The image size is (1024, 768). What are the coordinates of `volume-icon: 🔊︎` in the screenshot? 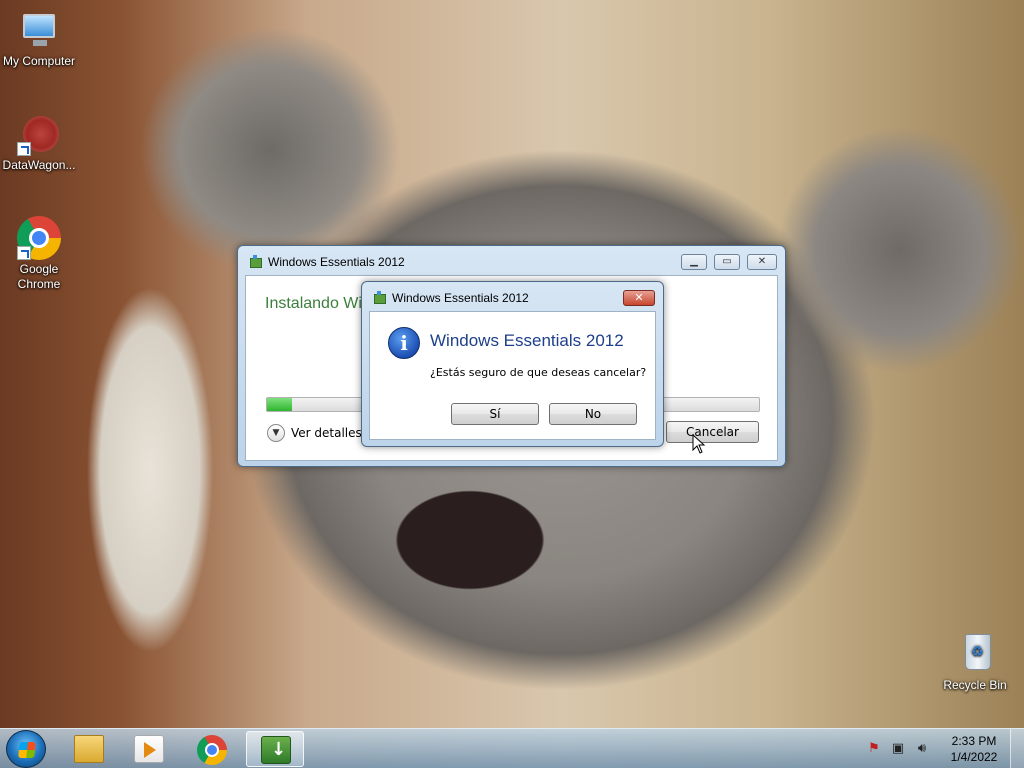 It's located at (922, 749).